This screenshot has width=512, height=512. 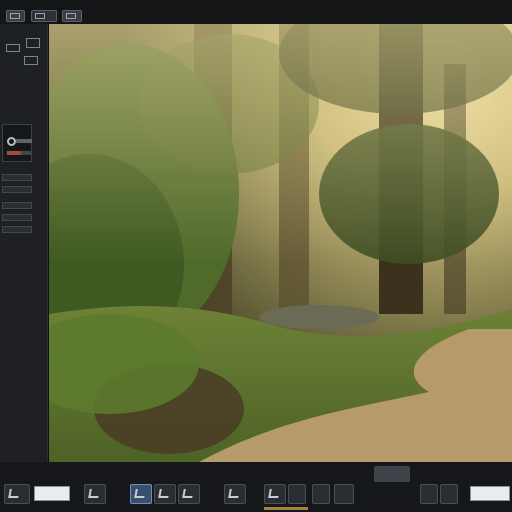 I want to click on window-icon, so click(x=15, y=16).